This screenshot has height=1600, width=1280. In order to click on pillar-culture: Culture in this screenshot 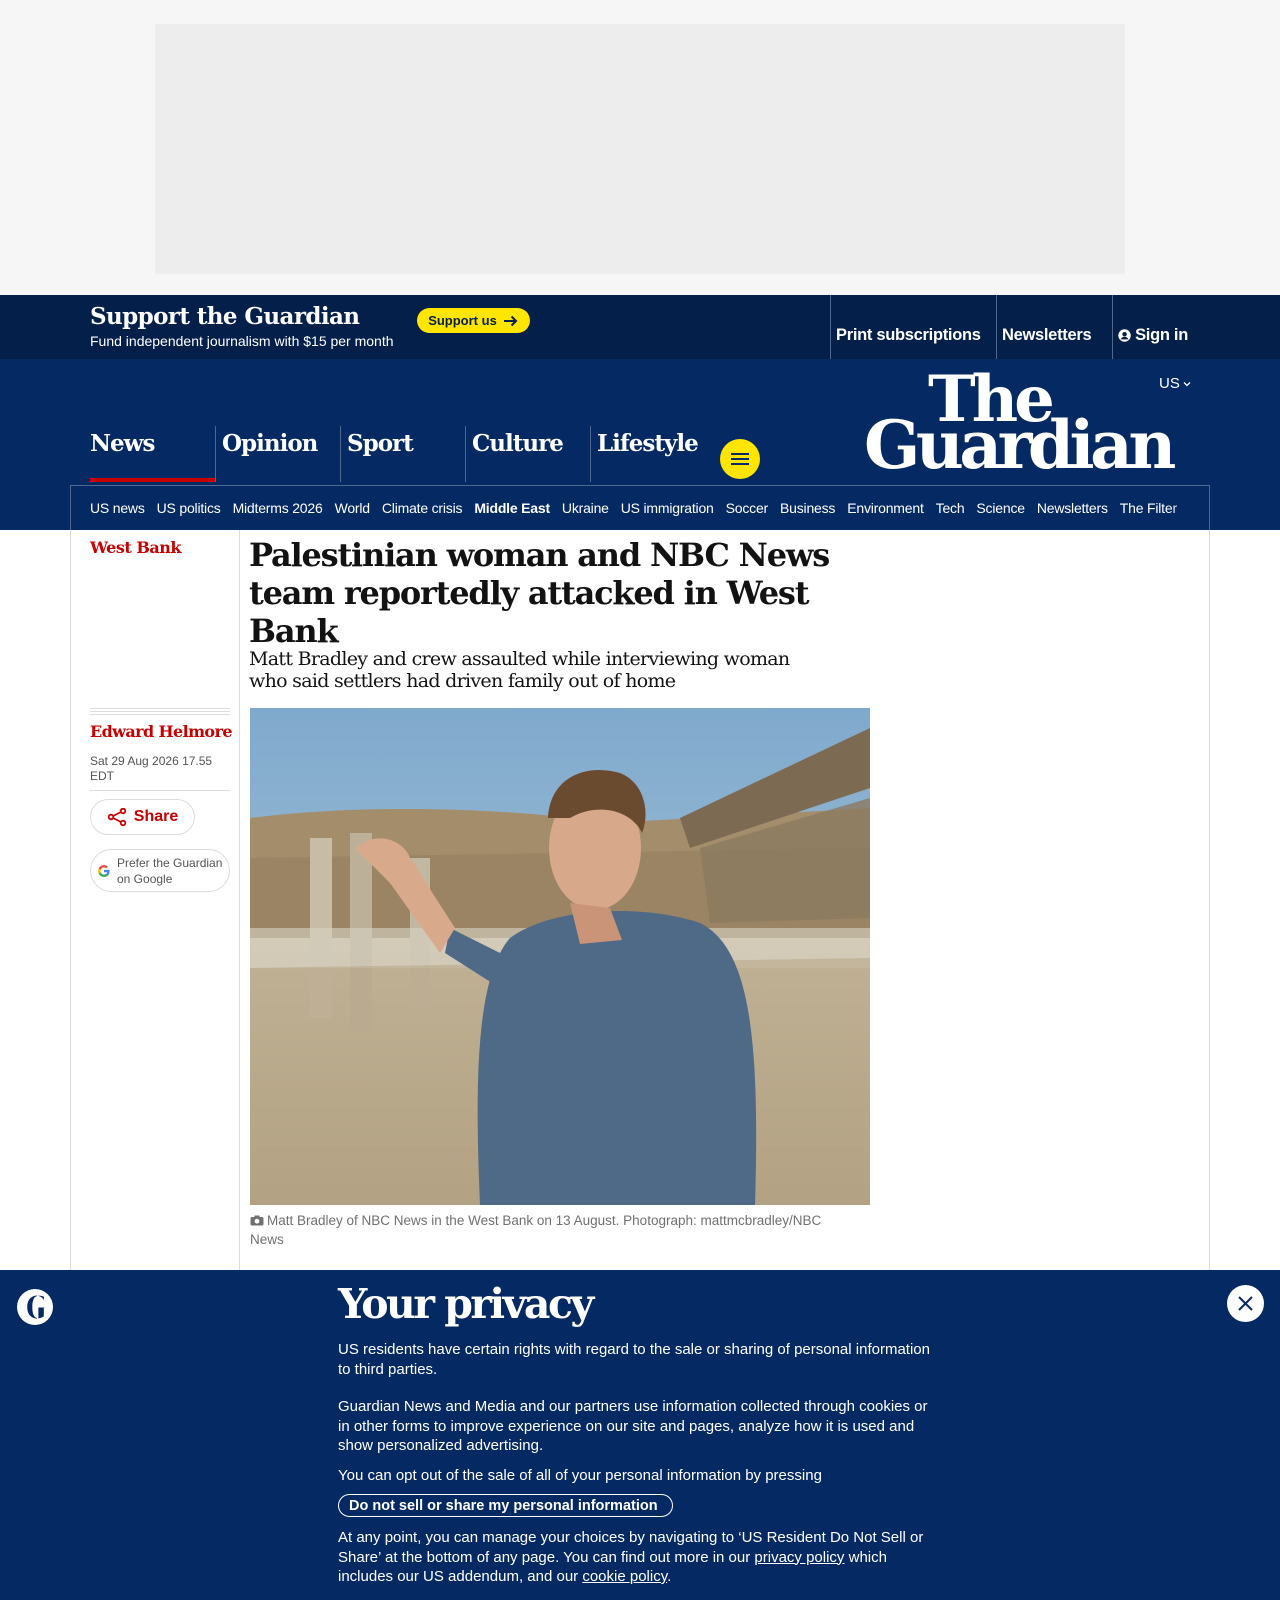, I will do `click(527, 454)`.